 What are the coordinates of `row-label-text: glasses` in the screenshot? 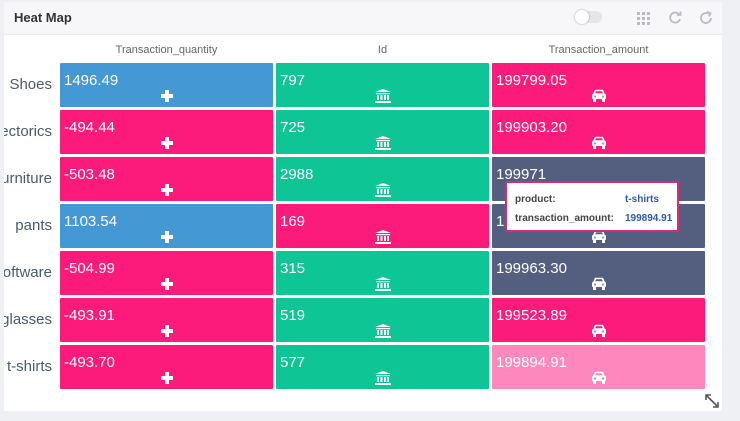 It's located at (28, 319).